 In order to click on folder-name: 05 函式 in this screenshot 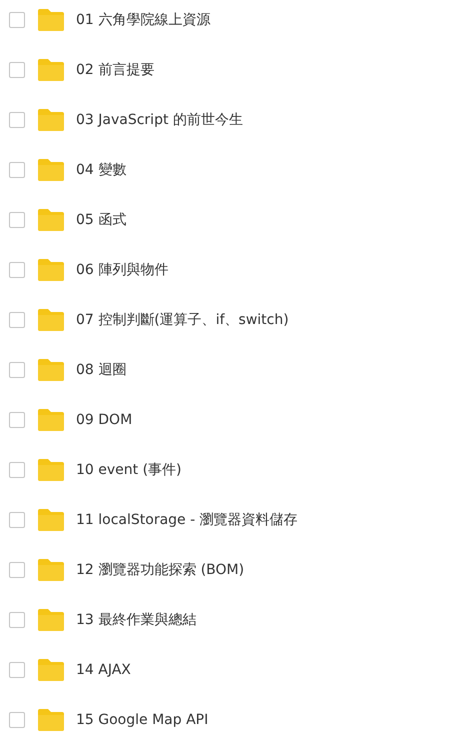, I will do `click(101, 220)`.